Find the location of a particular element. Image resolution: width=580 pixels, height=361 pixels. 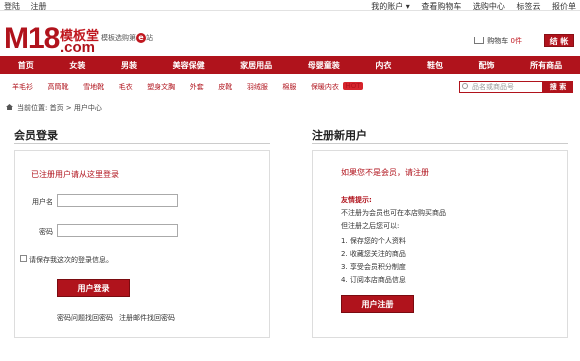

tip-item: 4. 订阅本店商品信息 is located at coordinates (373, 280).